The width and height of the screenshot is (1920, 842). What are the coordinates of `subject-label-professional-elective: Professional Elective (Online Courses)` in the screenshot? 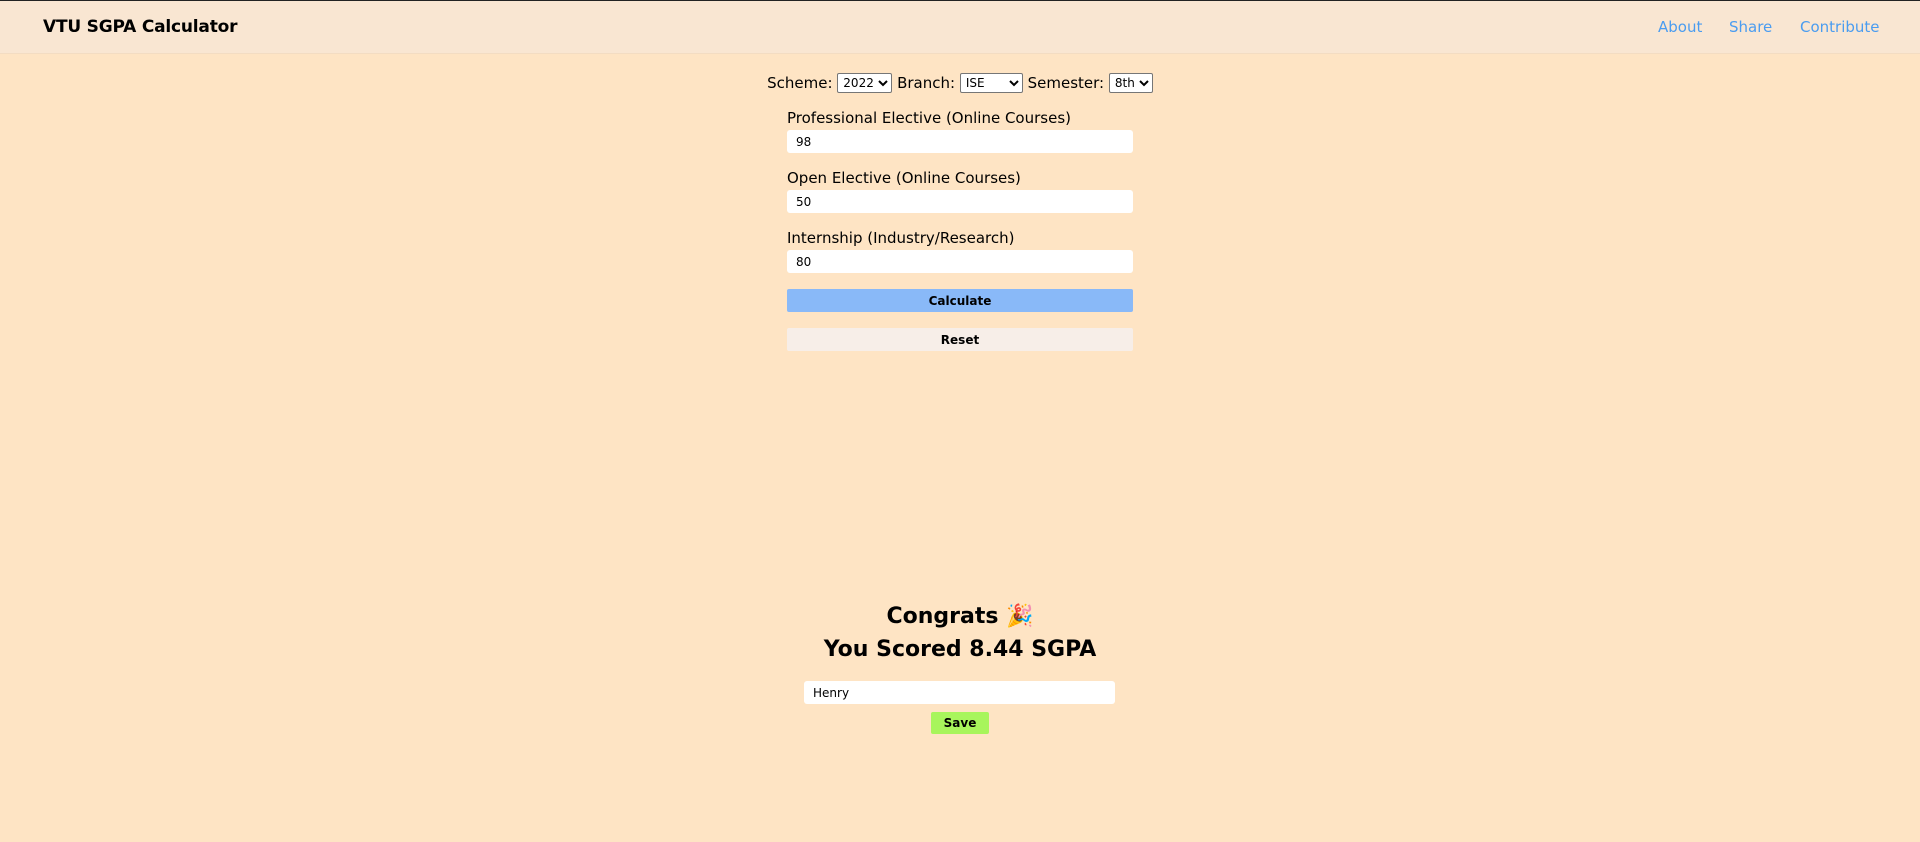 It's located at (929, 118).